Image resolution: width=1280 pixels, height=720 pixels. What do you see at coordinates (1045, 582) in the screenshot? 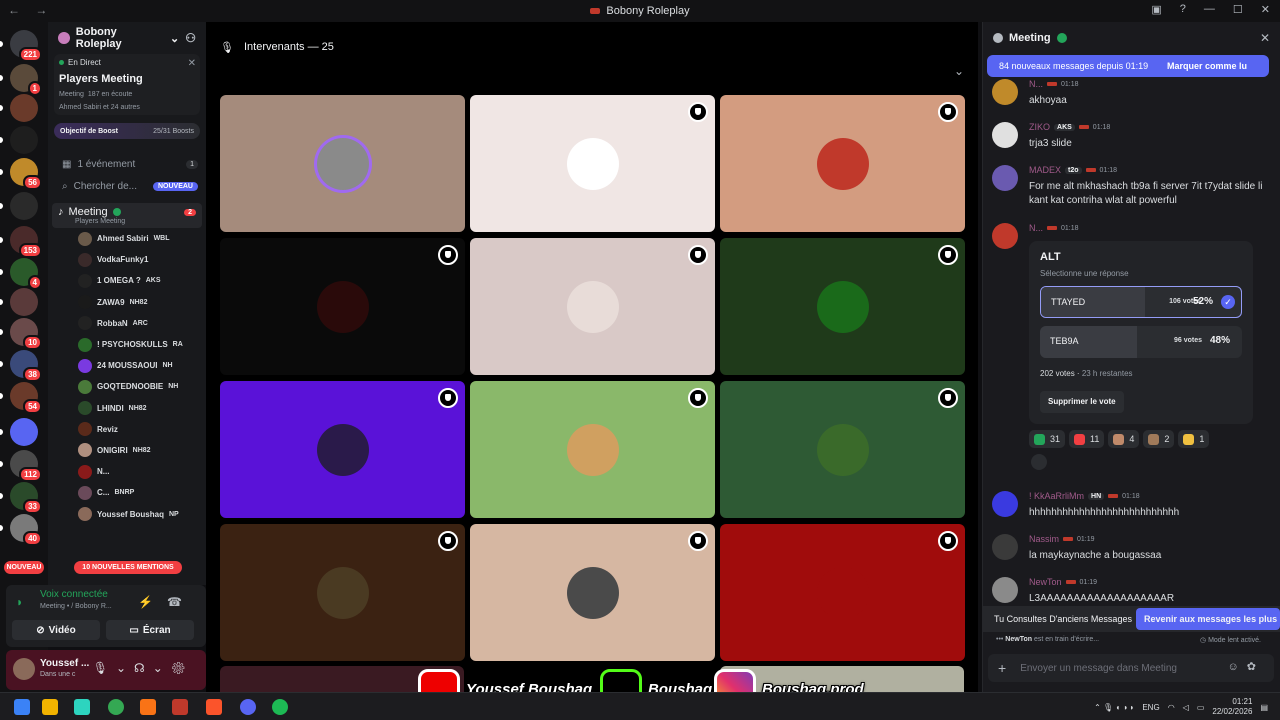
I see `message-author: NewTon` at bounding box center [1045, 582].